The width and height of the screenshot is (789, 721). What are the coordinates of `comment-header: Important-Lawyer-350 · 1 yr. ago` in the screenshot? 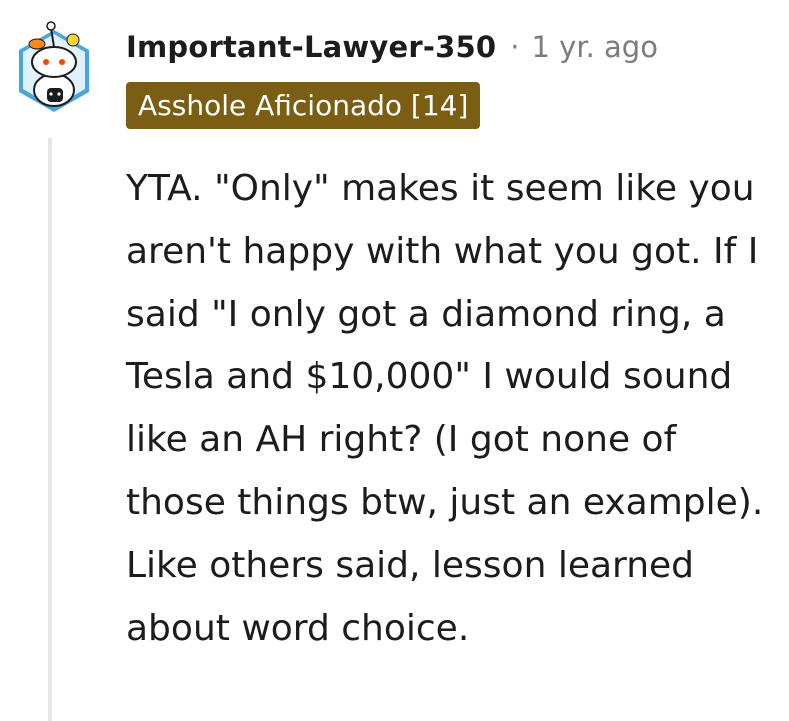 It's located at (392, 47).